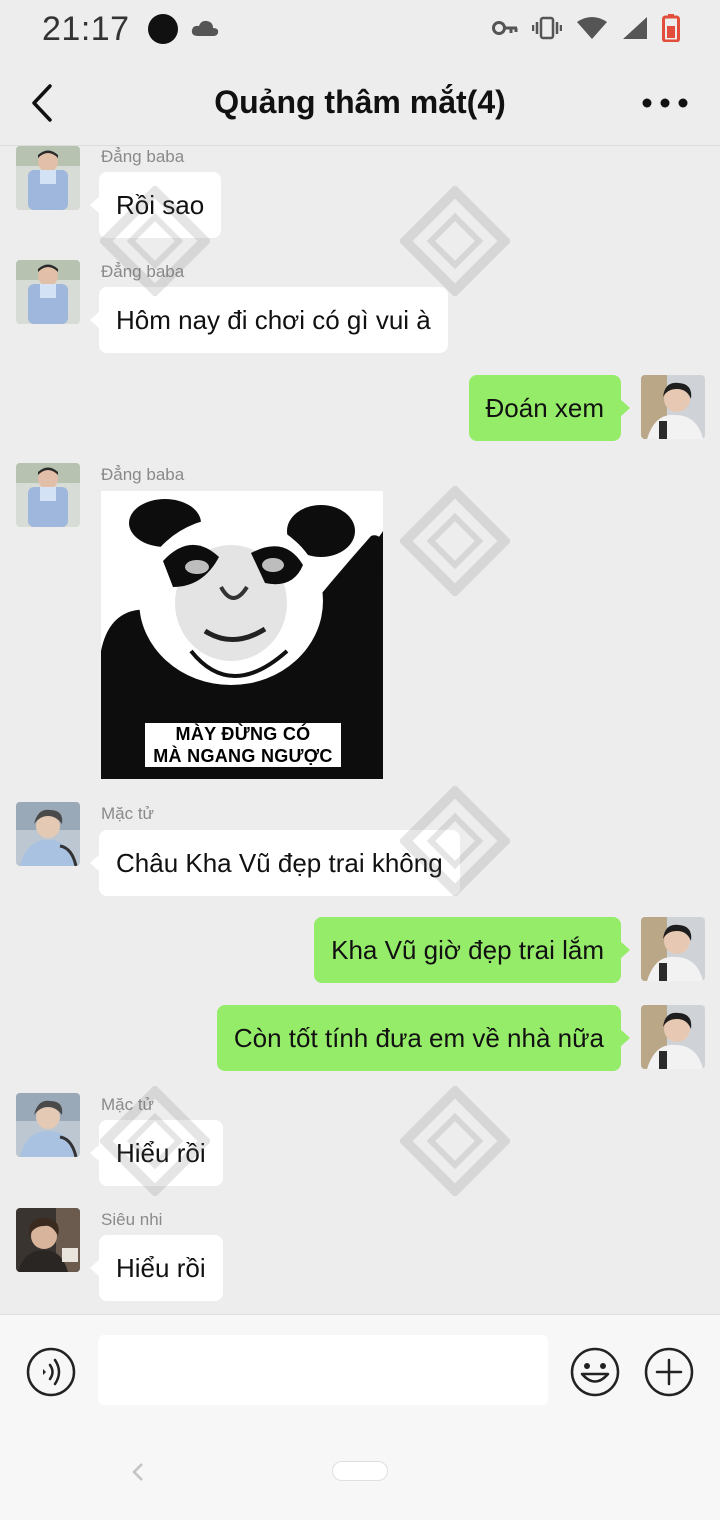 The width and height of the screenshot is (720, 1520). I want to click on emoji-icon, so click(595, 1372).